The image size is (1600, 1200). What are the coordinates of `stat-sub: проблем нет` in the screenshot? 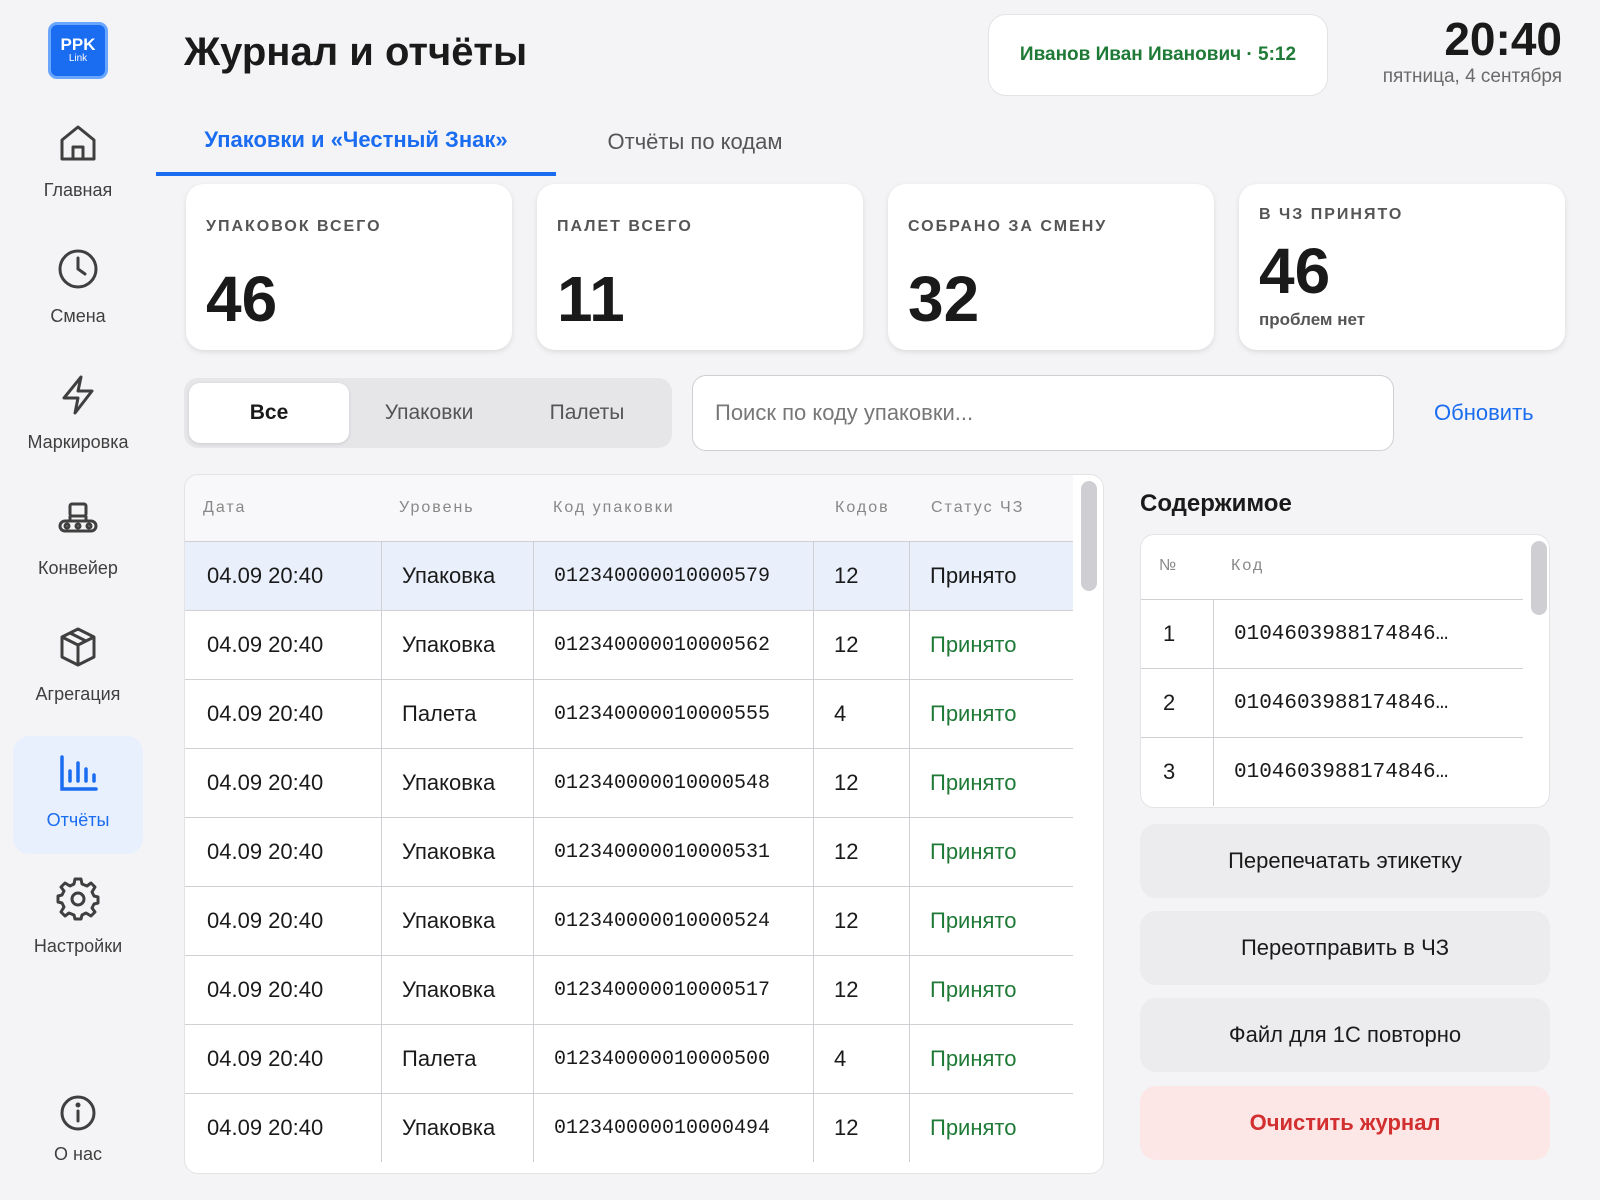 It's located at (1312, 319).